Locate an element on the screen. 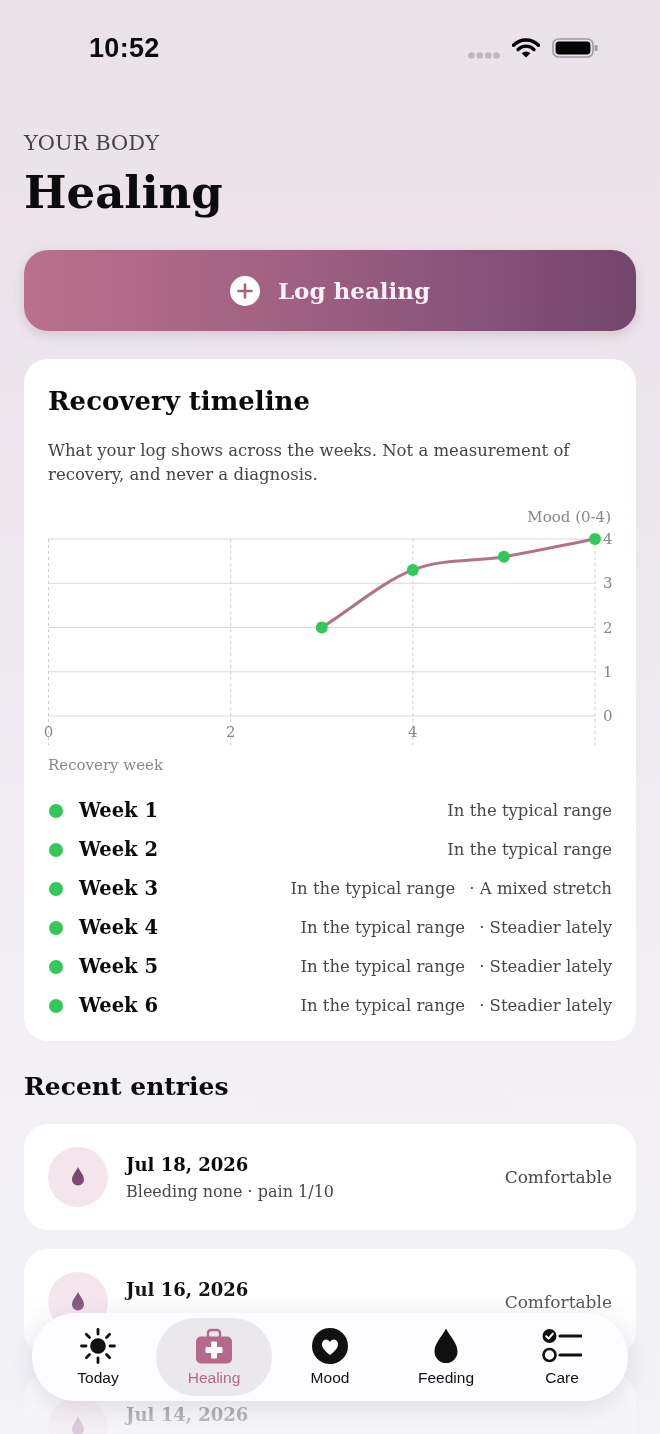 This screenshot has height=1434, width=660. y-tick-label: 1 is located at coordinates (608, 671).